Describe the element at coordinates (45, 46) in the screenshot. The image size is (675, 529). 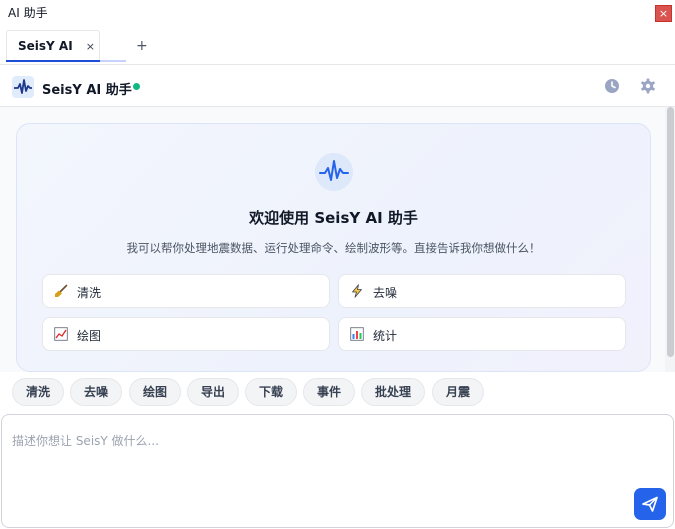
I see `tab-label: SeisY AI` at that location.